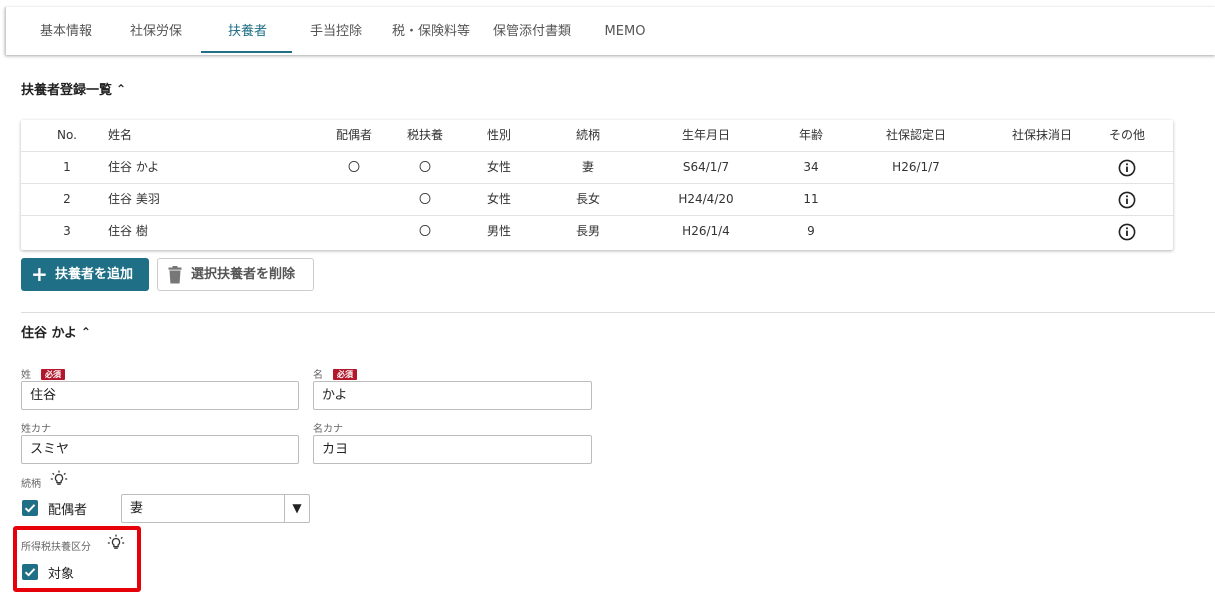 This screenshot has width=1215, height=596. I want to click on first-name-input: かよ, so click(452, 395).